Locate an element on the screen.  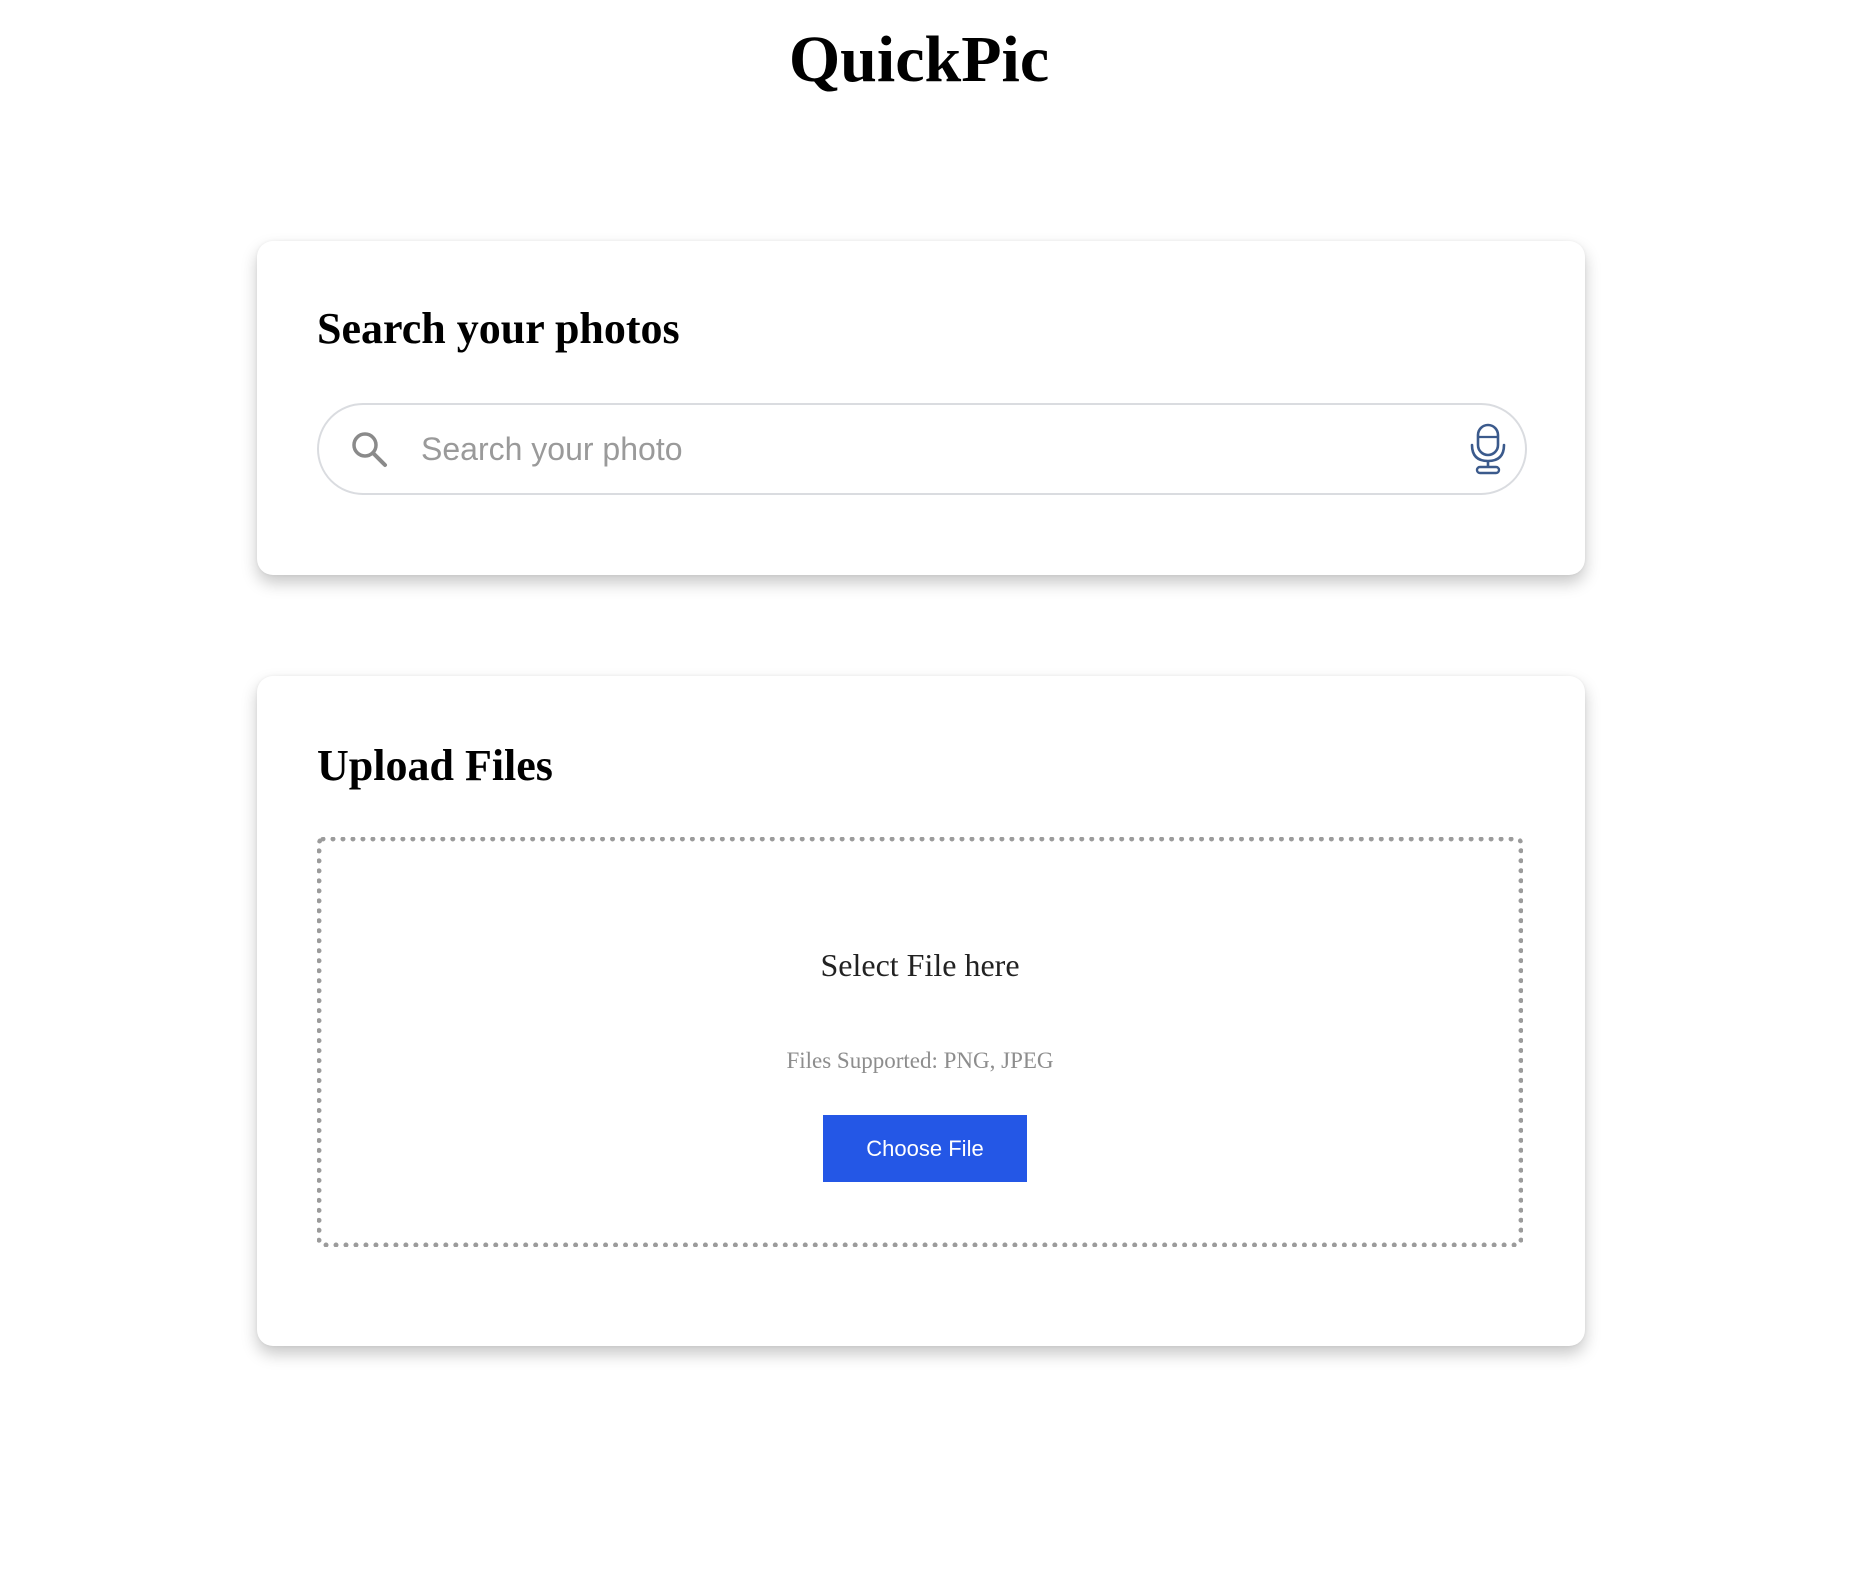
choose-file-button: Choose File is located at coordinates (925, 1148).